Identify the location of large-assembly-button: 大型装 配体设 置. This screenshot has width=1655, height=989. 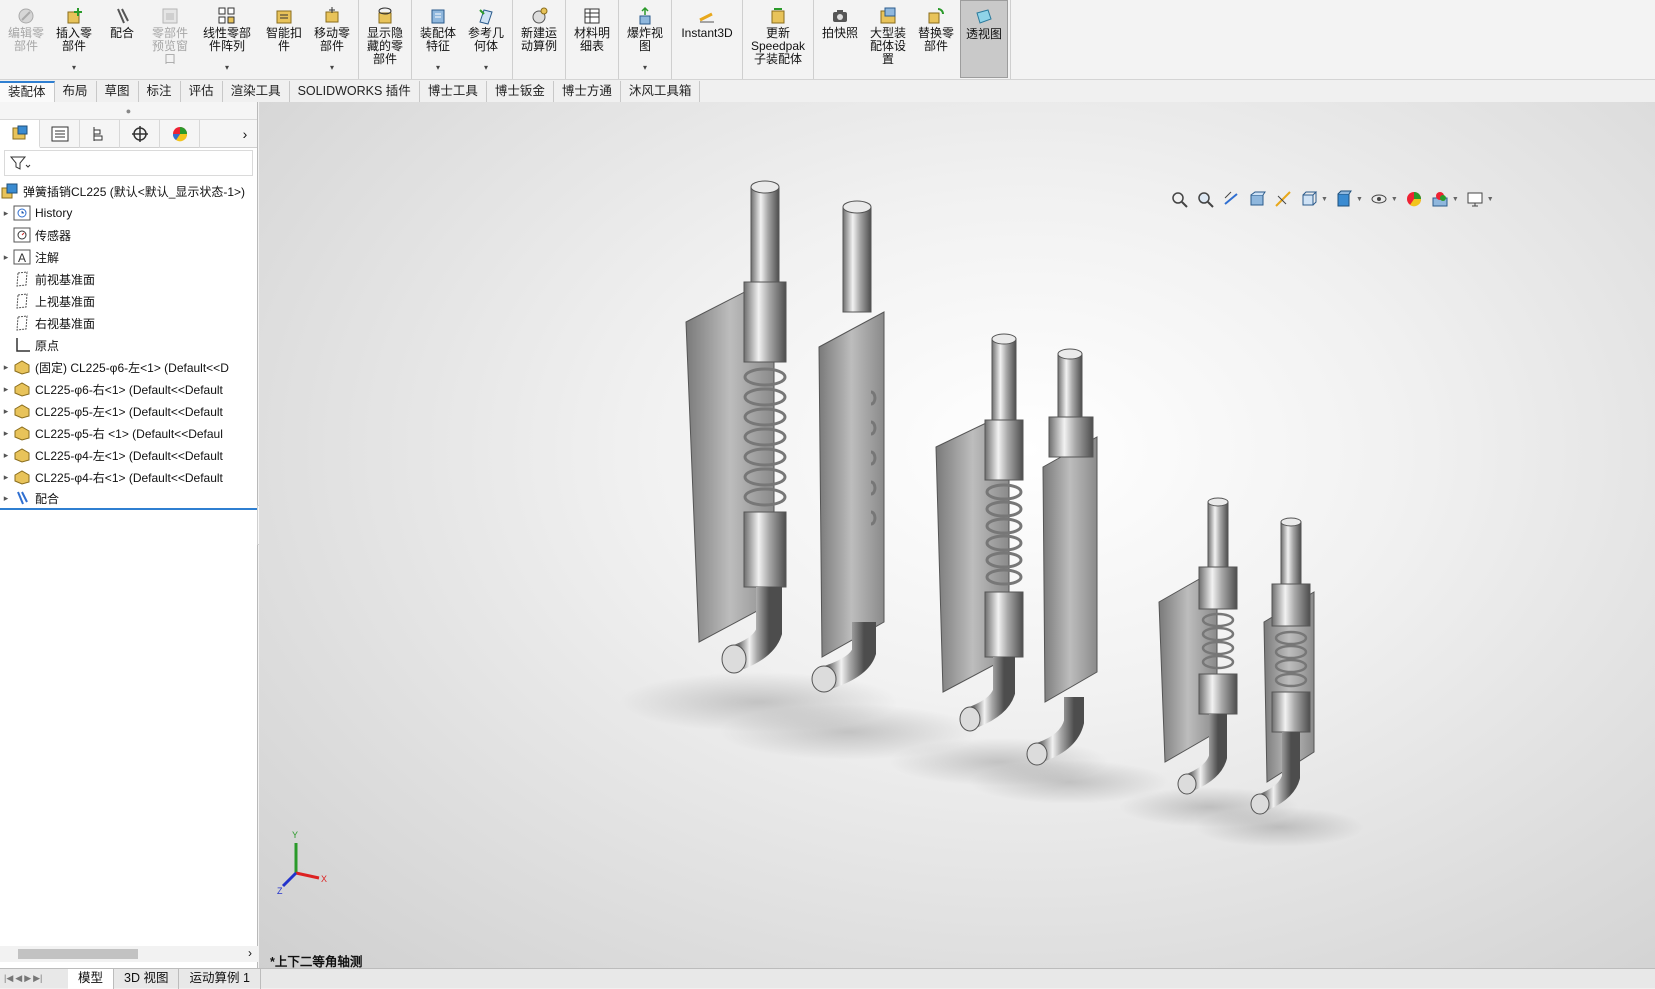
(888, 39).